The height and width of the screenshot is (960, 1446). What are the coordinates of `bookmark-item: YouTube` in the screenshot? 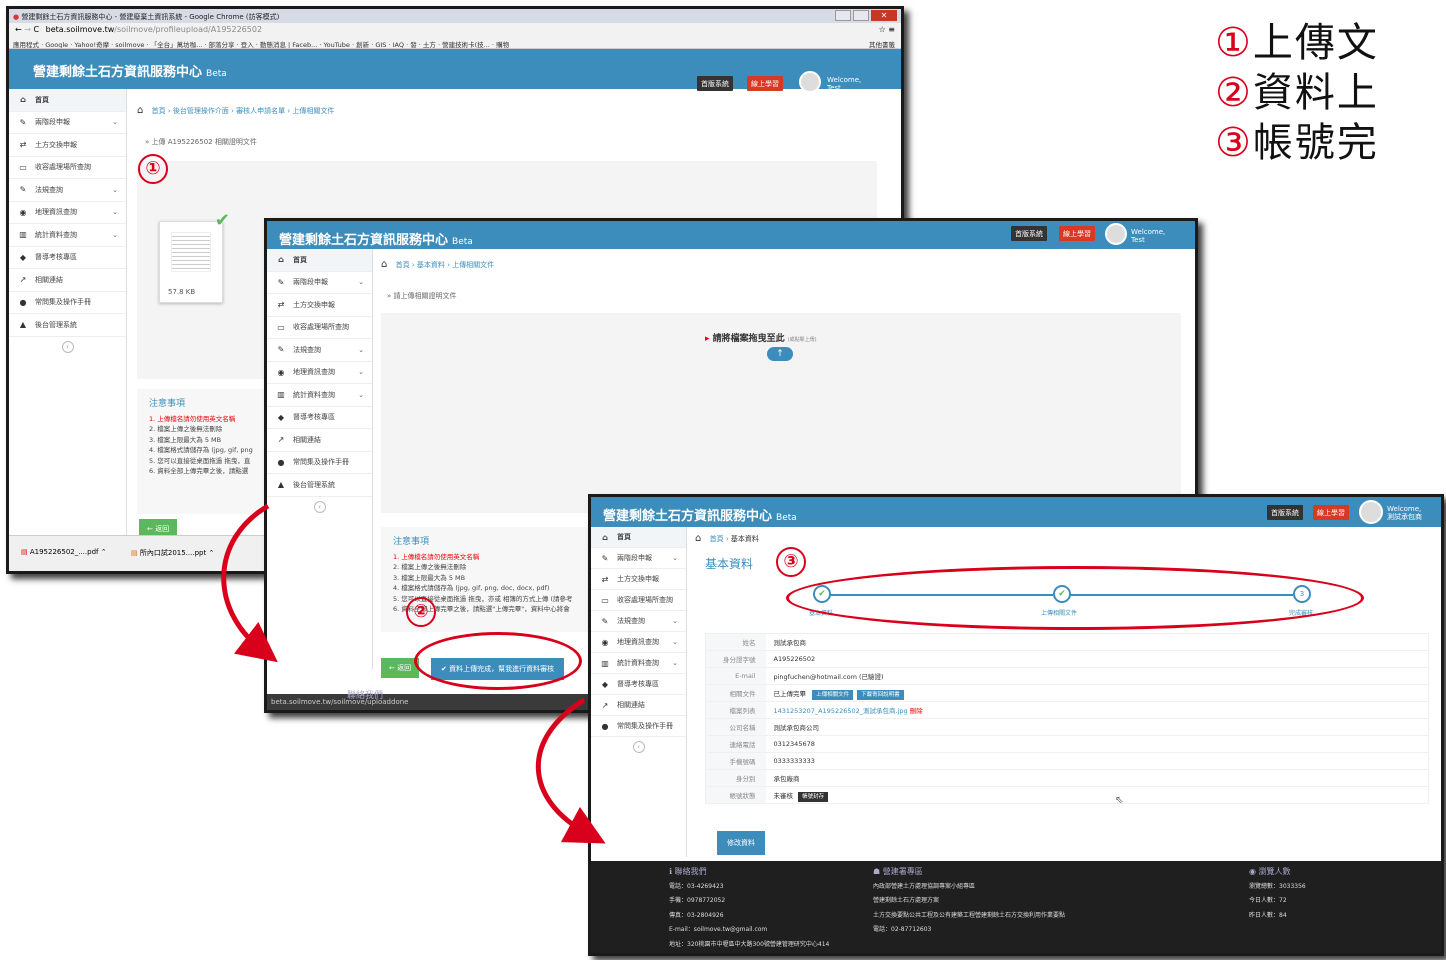 It's located at (337, 44).